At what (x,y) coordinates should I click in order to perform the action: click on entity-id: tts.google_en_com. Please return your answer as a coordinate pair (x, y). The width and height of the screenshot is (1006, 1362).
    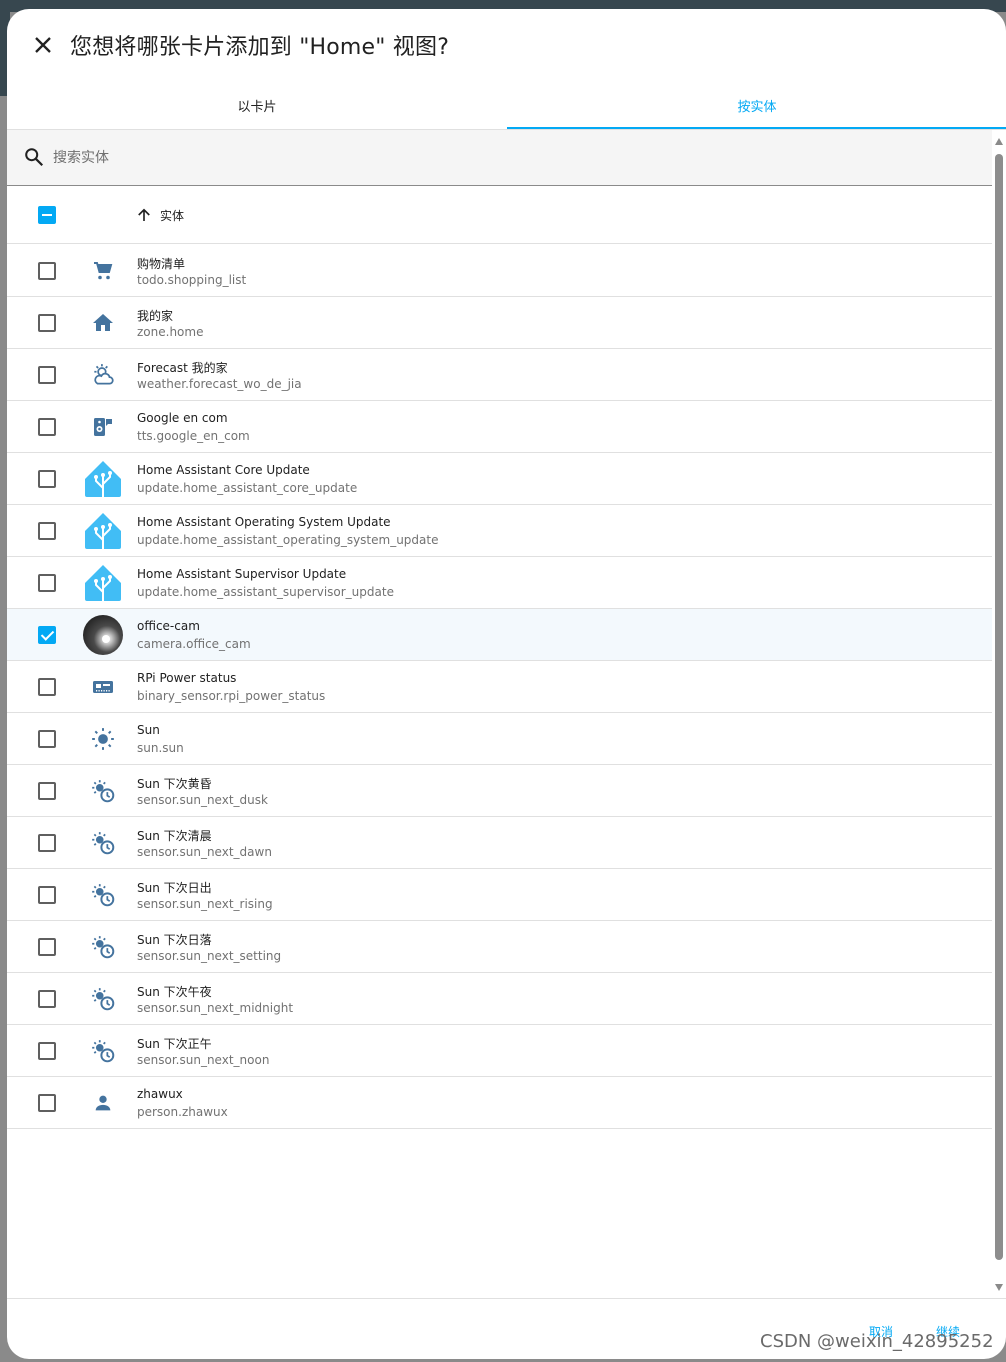
    Looking at the image, I should click on (193, 436).